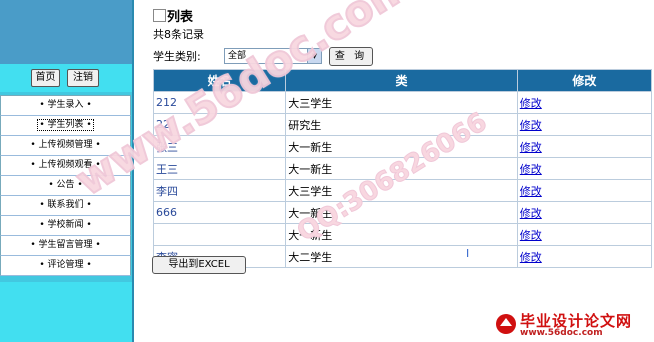 The width and height of the screenshot is (654, 342). What do you see at coordinates (219, 80) in the screenshot?
I see `column-header-name: 姓名` at bounding box center [219, 80].